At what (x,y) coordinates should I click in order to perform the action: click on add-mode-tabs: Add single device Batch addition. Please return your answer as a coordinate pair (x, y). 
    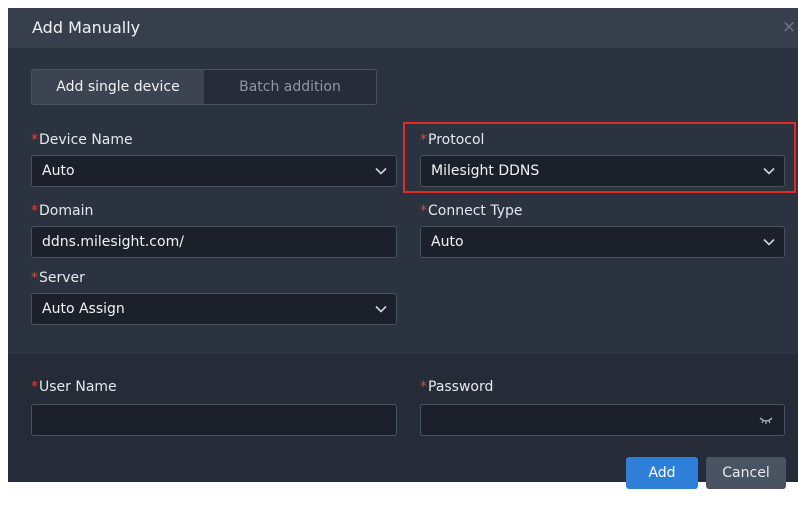
    Looking at the image, I should click on (204, 87).